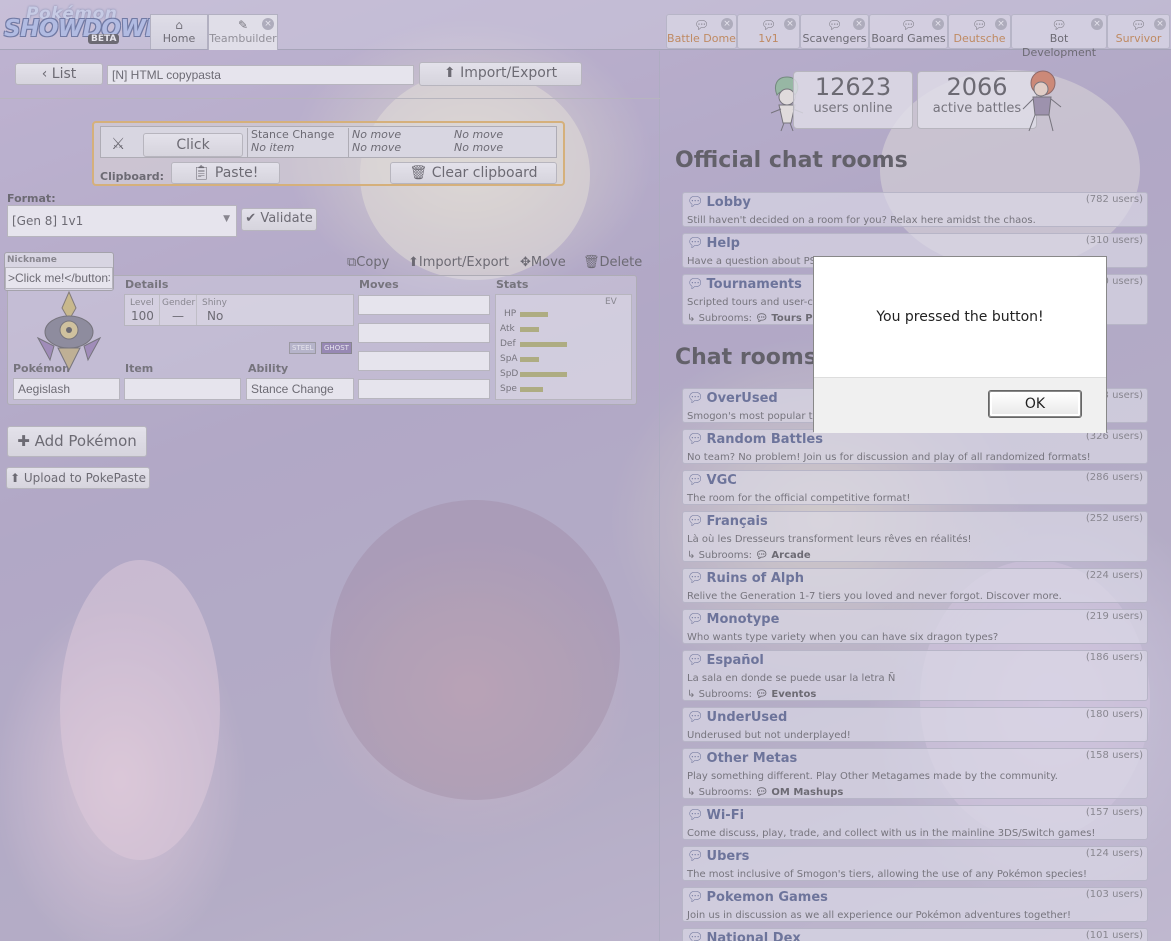  Describe the element at coordinates (960, 405) in the screenshot. I see `alert-footer: OK` at that location.